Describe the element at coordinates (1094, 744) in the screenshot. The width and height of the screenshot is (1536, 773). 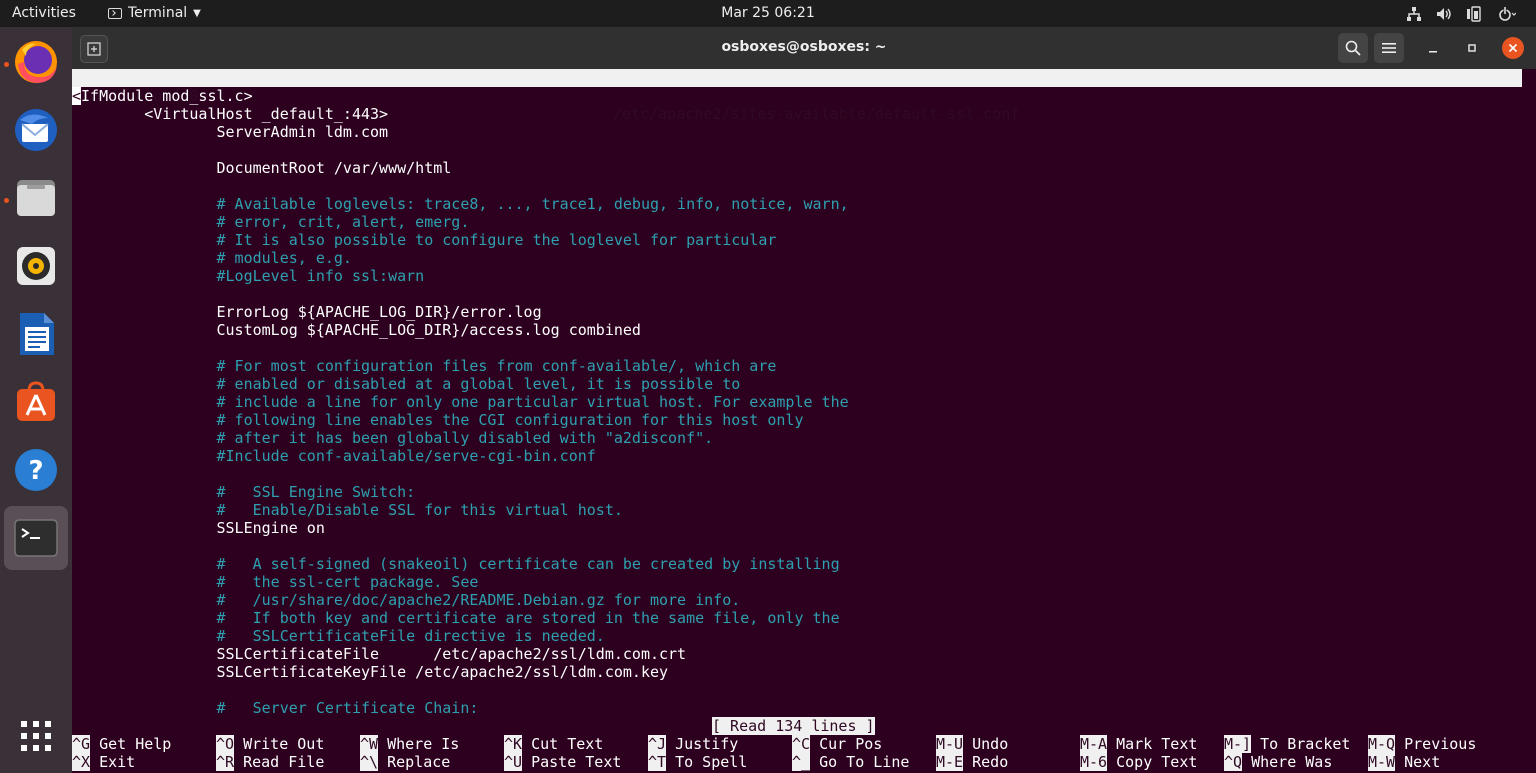
I see `shortcut-key: M-A` at that location.